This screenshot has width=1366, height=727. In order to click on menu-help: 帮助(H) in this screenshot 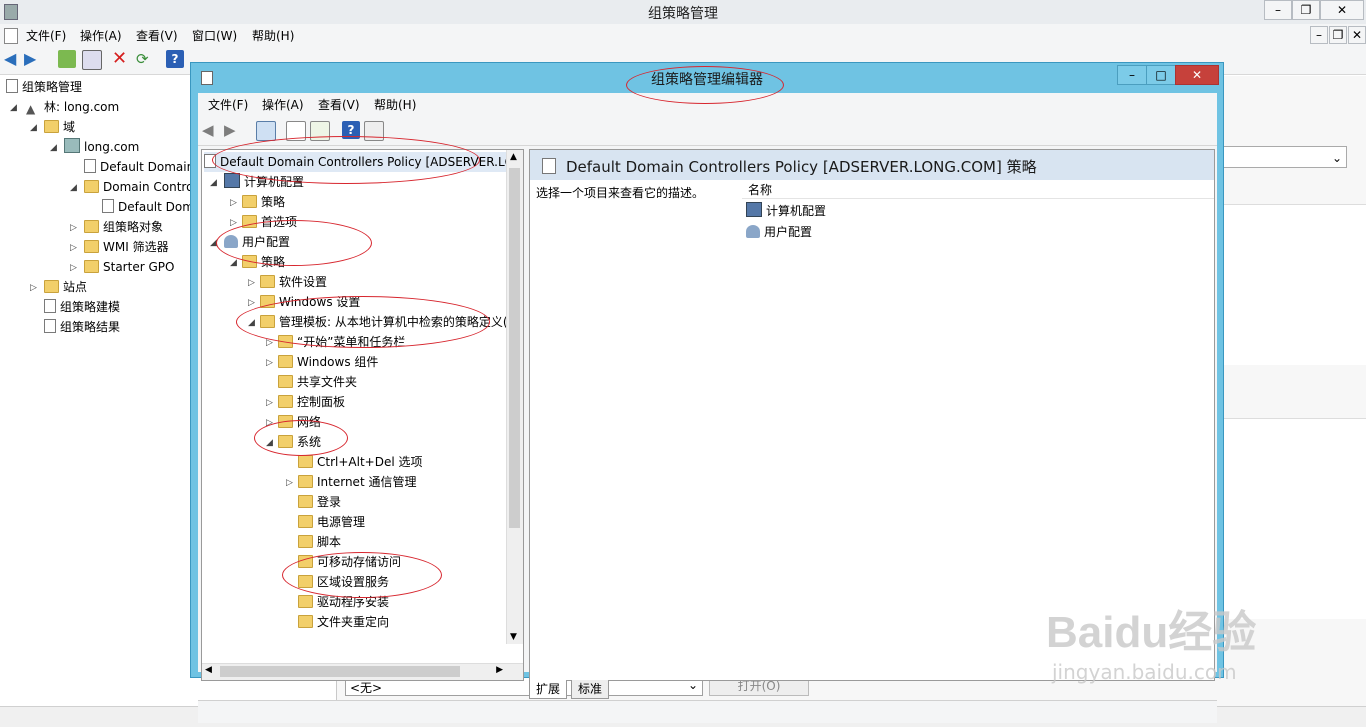, I will do `click(273, 35)`.